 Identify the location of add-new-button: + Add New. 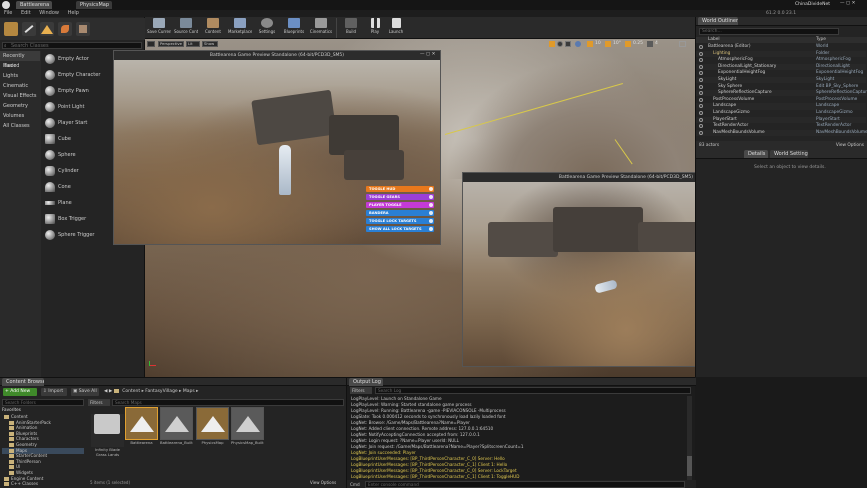
(20, 392).